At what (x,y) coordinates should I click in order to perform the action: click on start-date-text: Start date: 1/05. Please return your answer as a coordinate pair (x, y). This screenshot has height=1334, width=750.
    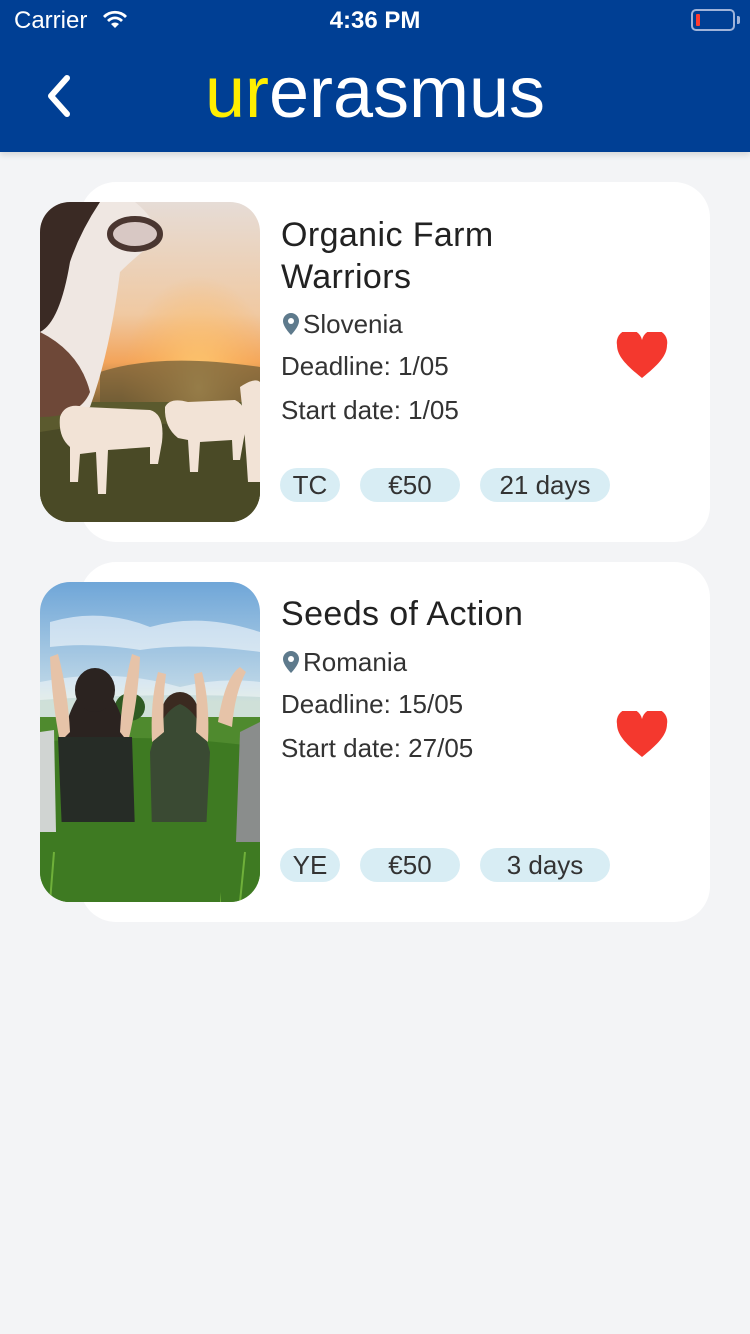
    Looking at the image, I should click on (370, 410).